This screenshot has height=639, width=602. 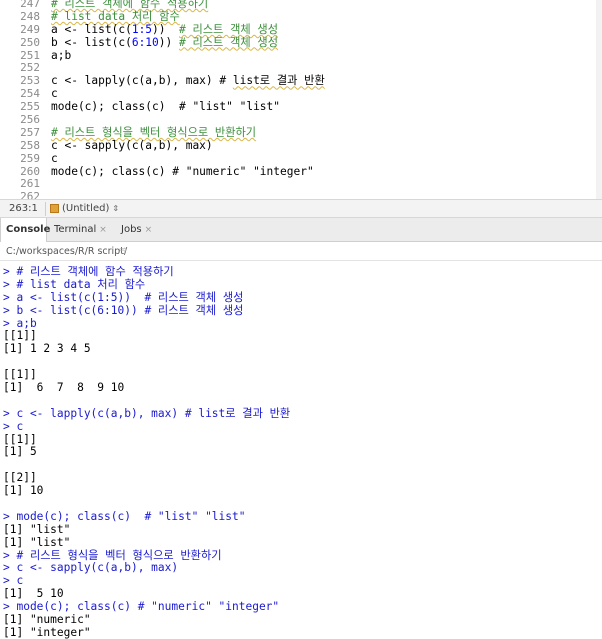 What do you see at coordinates (91, 568) in the screenshot?
I see `console-input-line: > c <- sapply(c(a,b), max)` at bounding box center [91, 568].